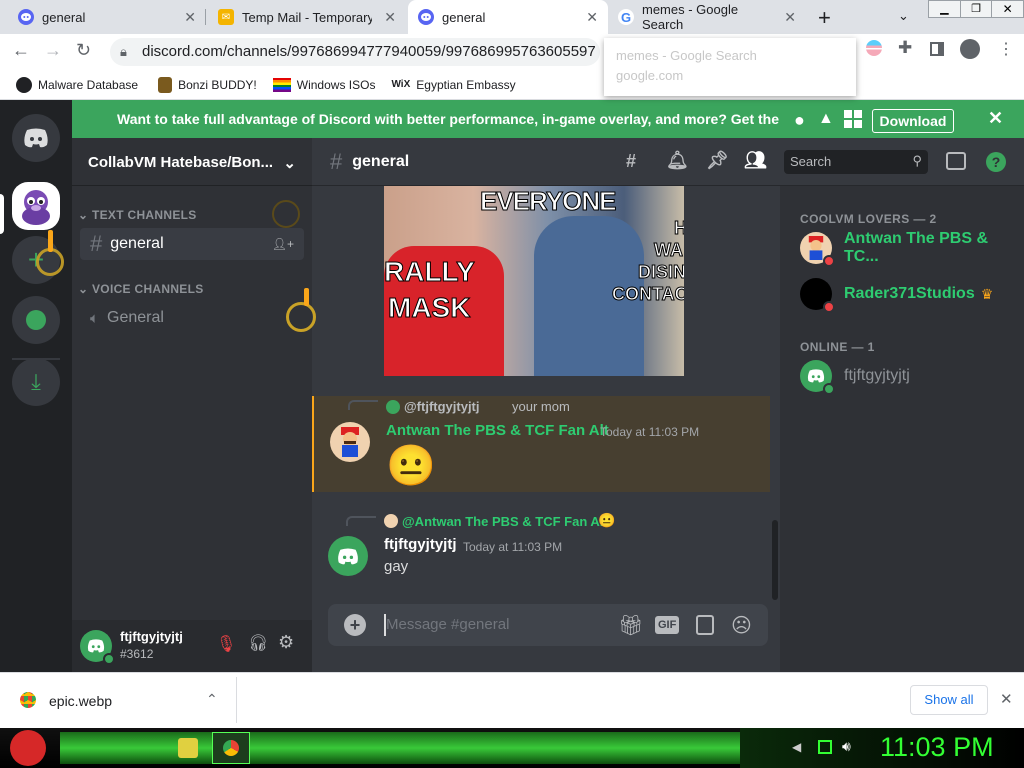 The image size is (1024, 768). Describe the element at coordinates (97, 647) in the screenshot. I see `user-avatar` at that location.